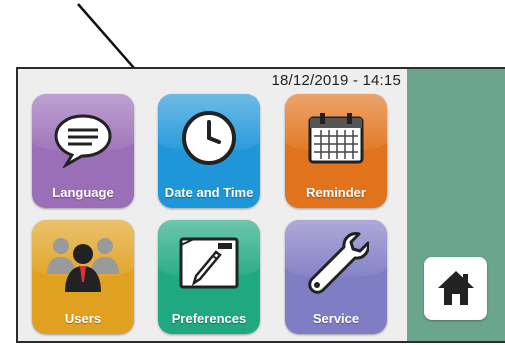 The height and width of the screenshot is (345, 505). Describe the element at coordinates (83, 192) in the screenshot. I see `tile-label: Language` at that location.